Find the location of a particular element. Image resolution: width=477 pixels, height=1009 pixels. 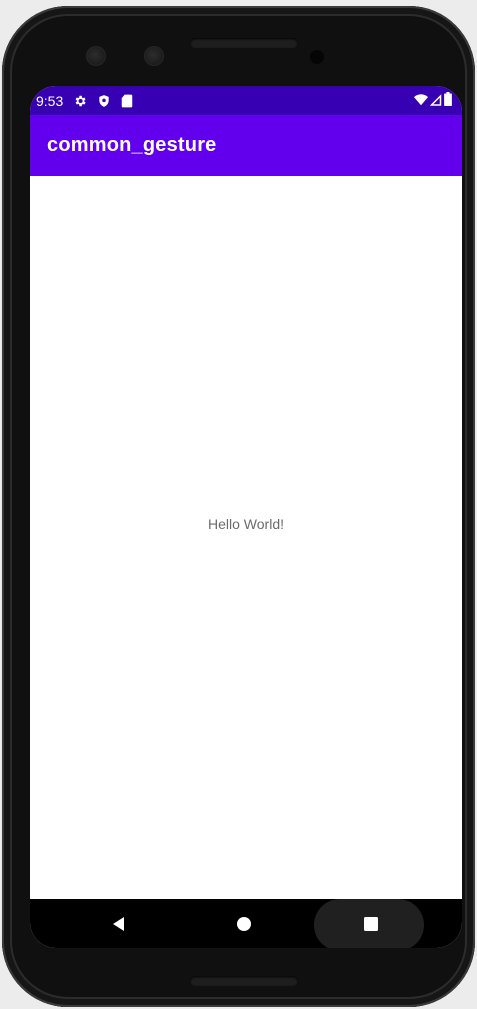

settings-icon is located at coordinates (80, 101).